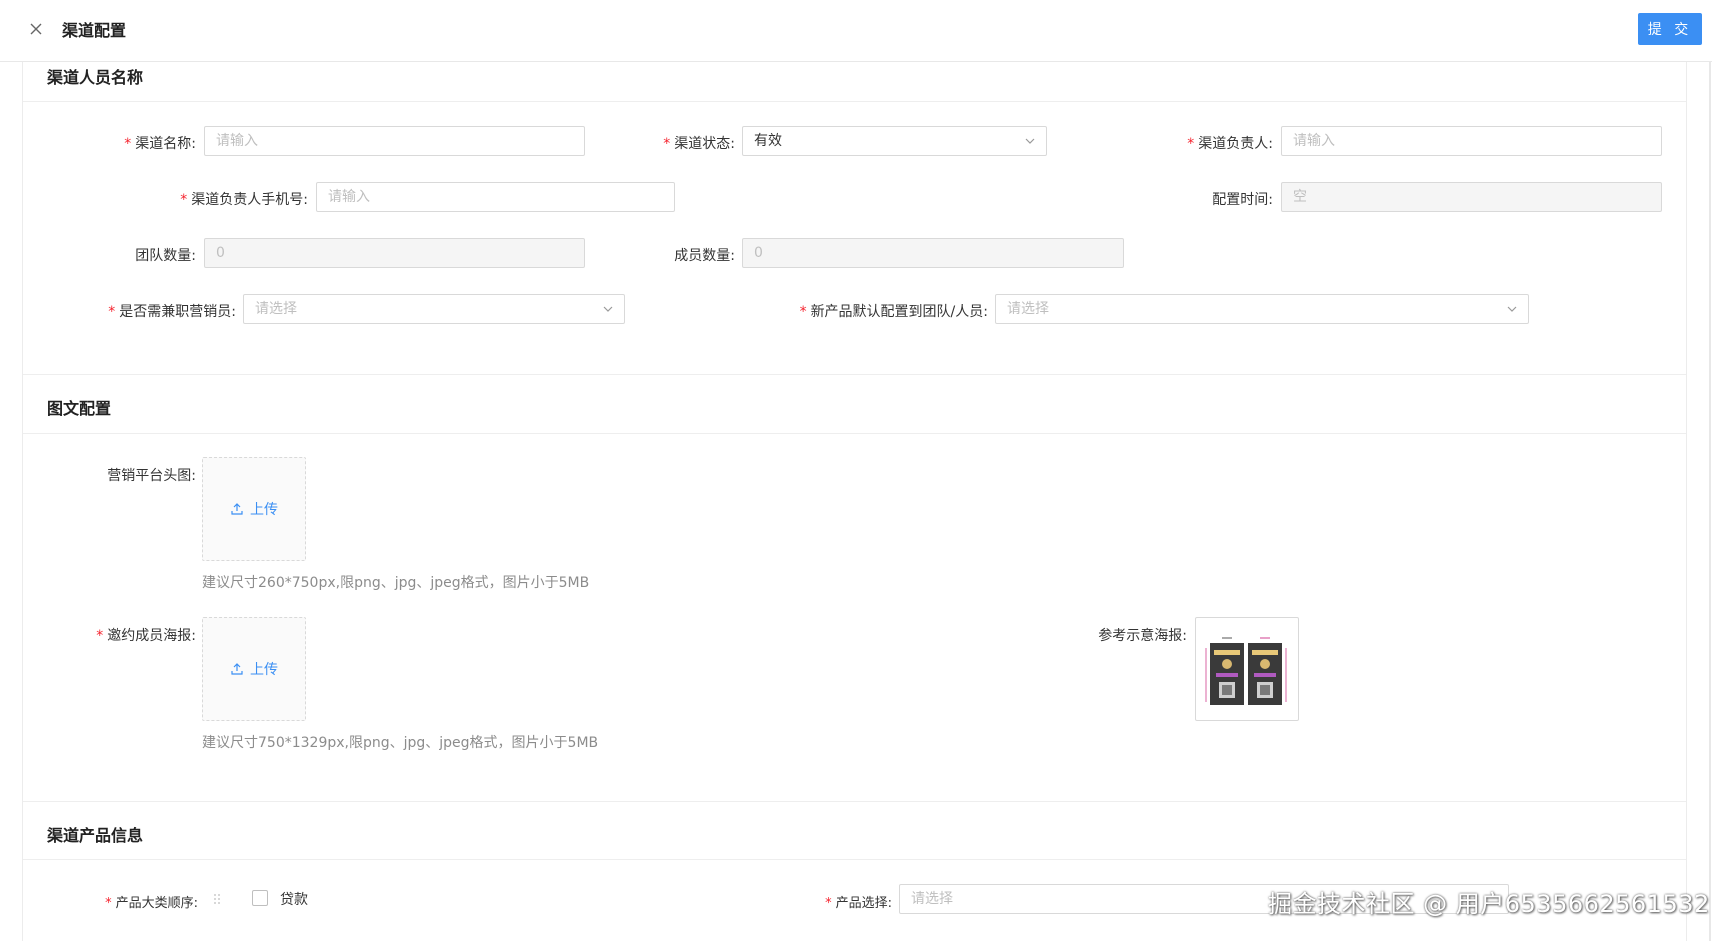  What do you see at coordinates (394, 141) in the screenshot?
I see `channel-name-input: 请输入` at bounding box center [394, 141].